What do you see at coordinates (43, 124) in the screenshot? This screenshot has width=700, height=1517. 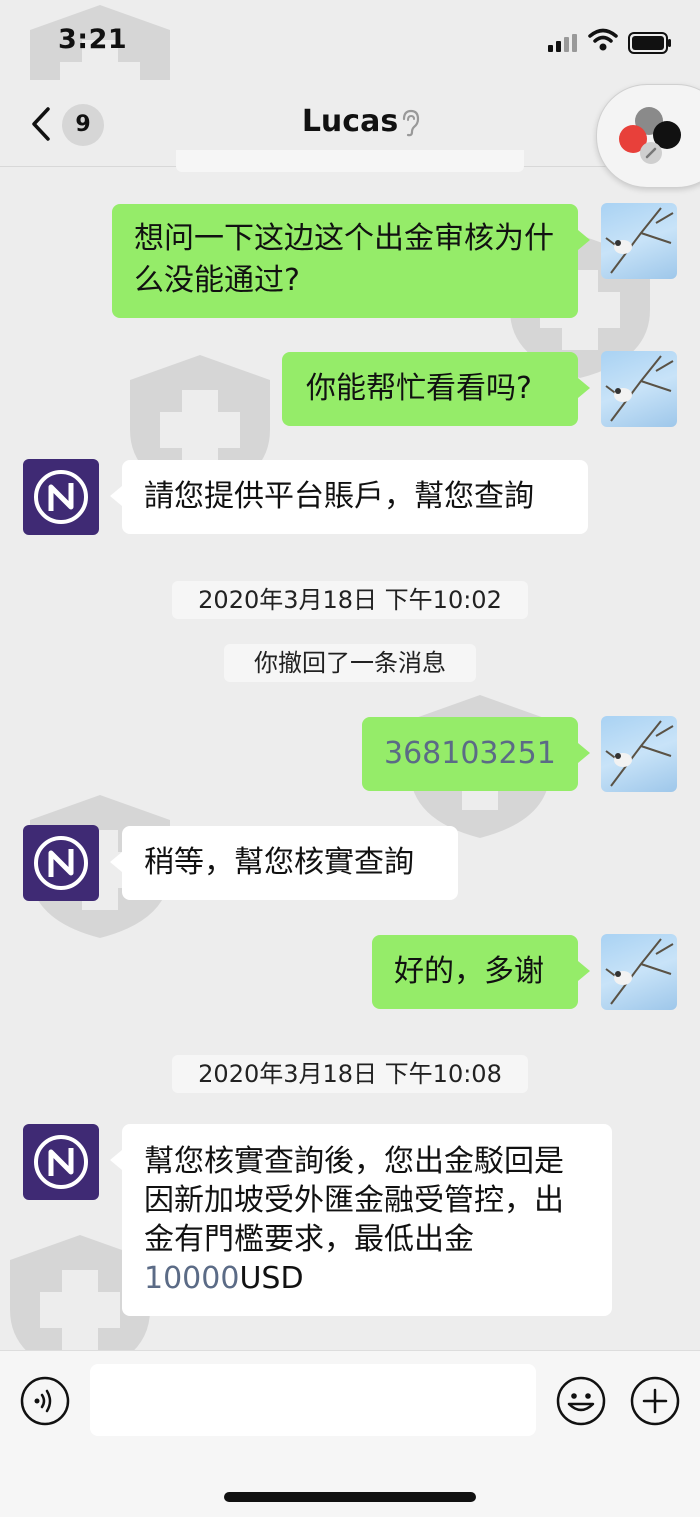 I see `chevron-left-icon` at bounding box center [43, 124].